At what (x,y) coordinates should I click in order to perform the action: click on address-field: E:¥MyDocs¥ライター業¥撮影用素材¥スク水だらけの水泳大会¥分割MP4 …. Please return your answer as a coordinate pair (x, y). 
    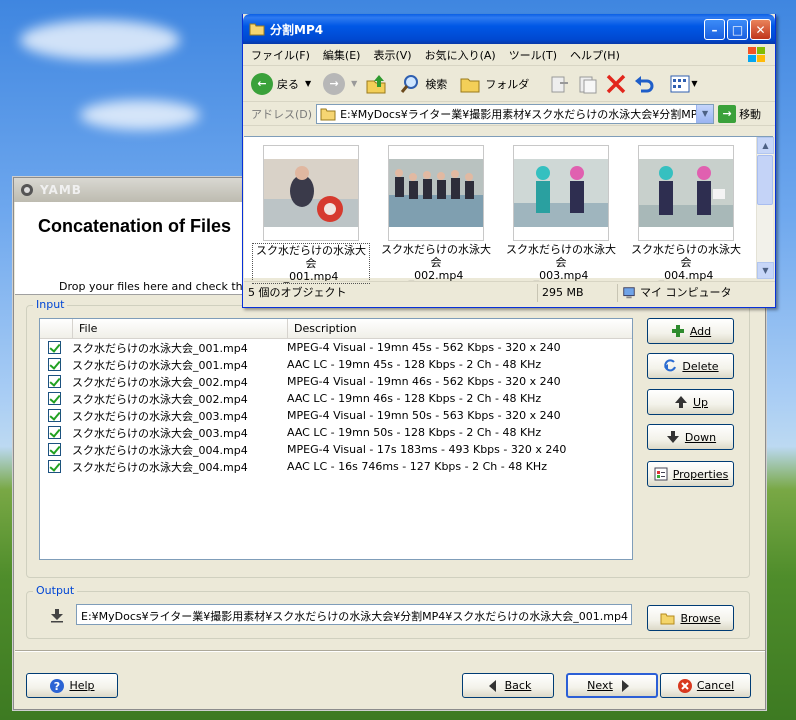
    Looking at the image, I should click on (515, 113).